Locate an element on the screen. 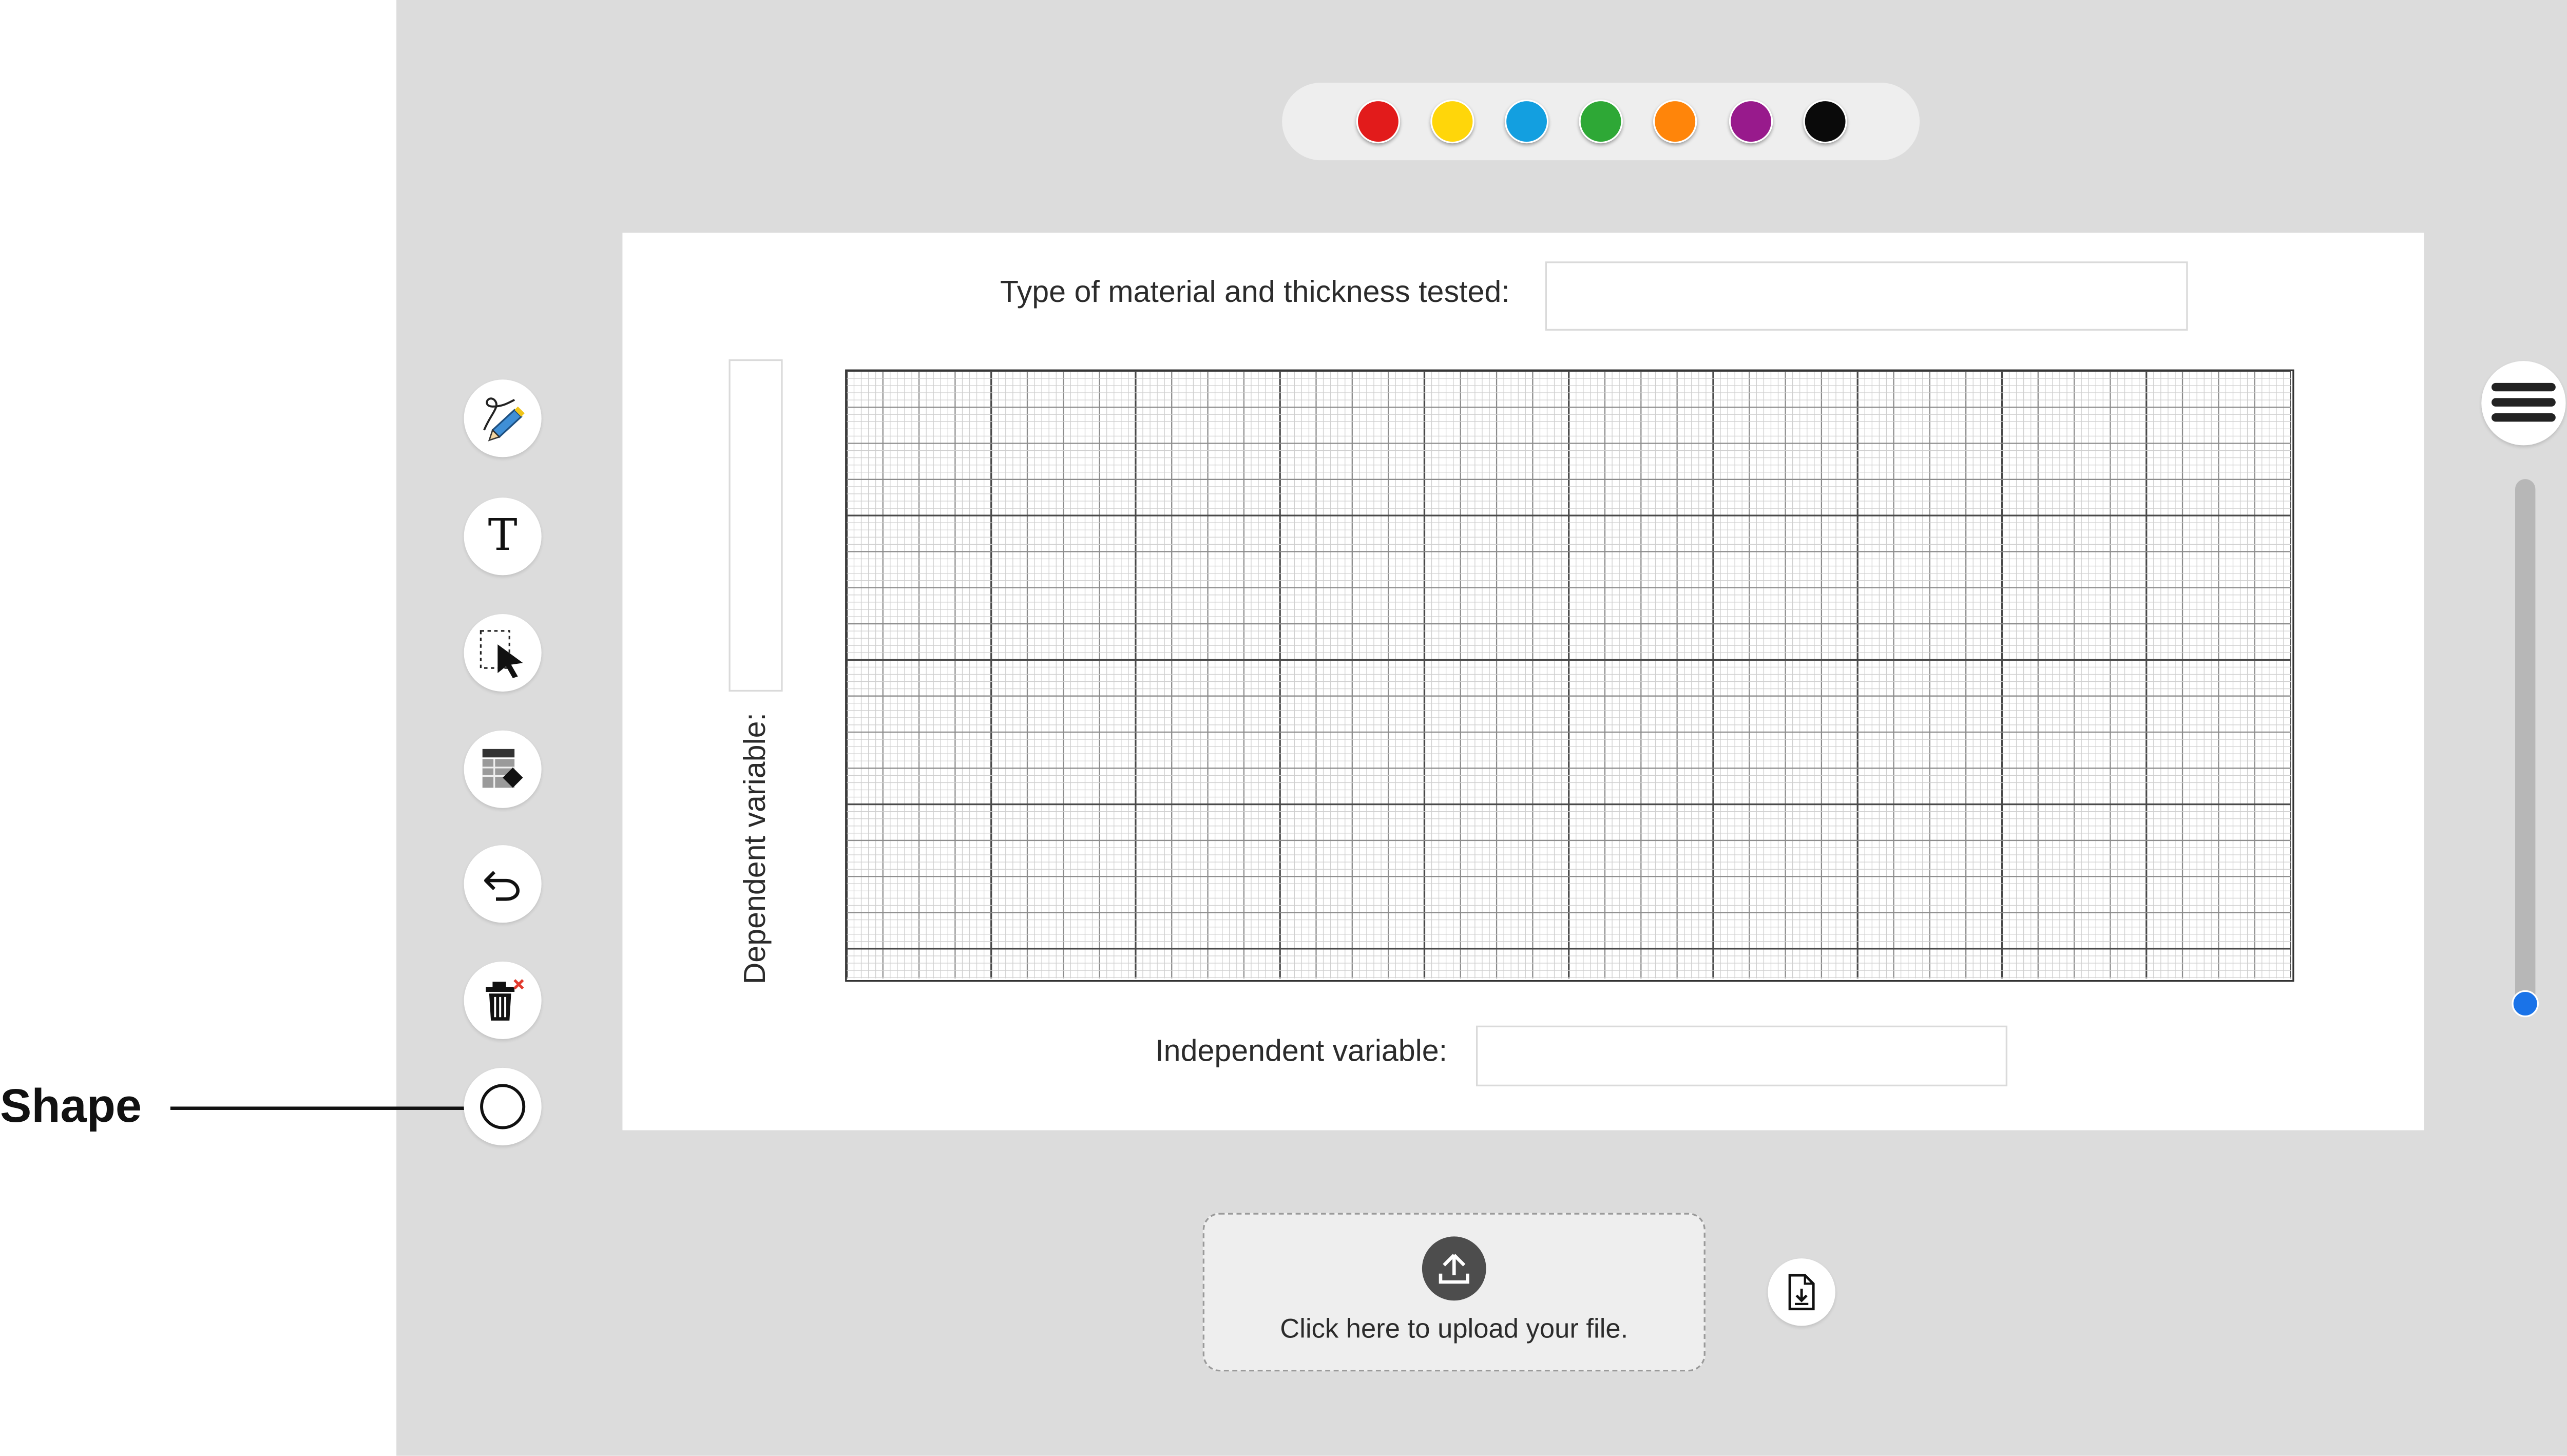 The width and height of the screenshot is (2567, 1456). select-tool-button is located at coordinates (503, 653).